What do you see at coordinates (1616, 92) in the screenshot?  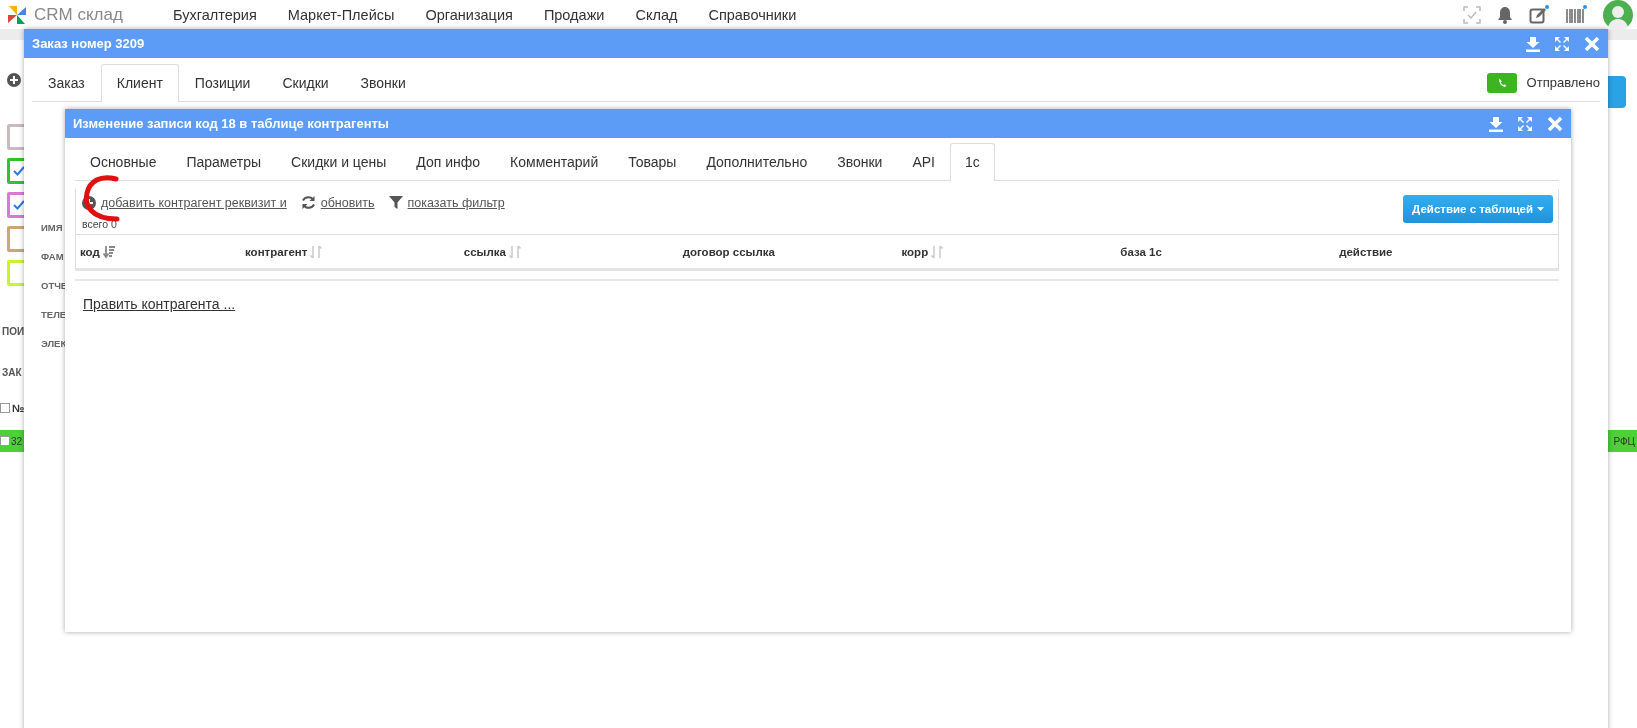 I see `button` at bounding box center [1616, 92].